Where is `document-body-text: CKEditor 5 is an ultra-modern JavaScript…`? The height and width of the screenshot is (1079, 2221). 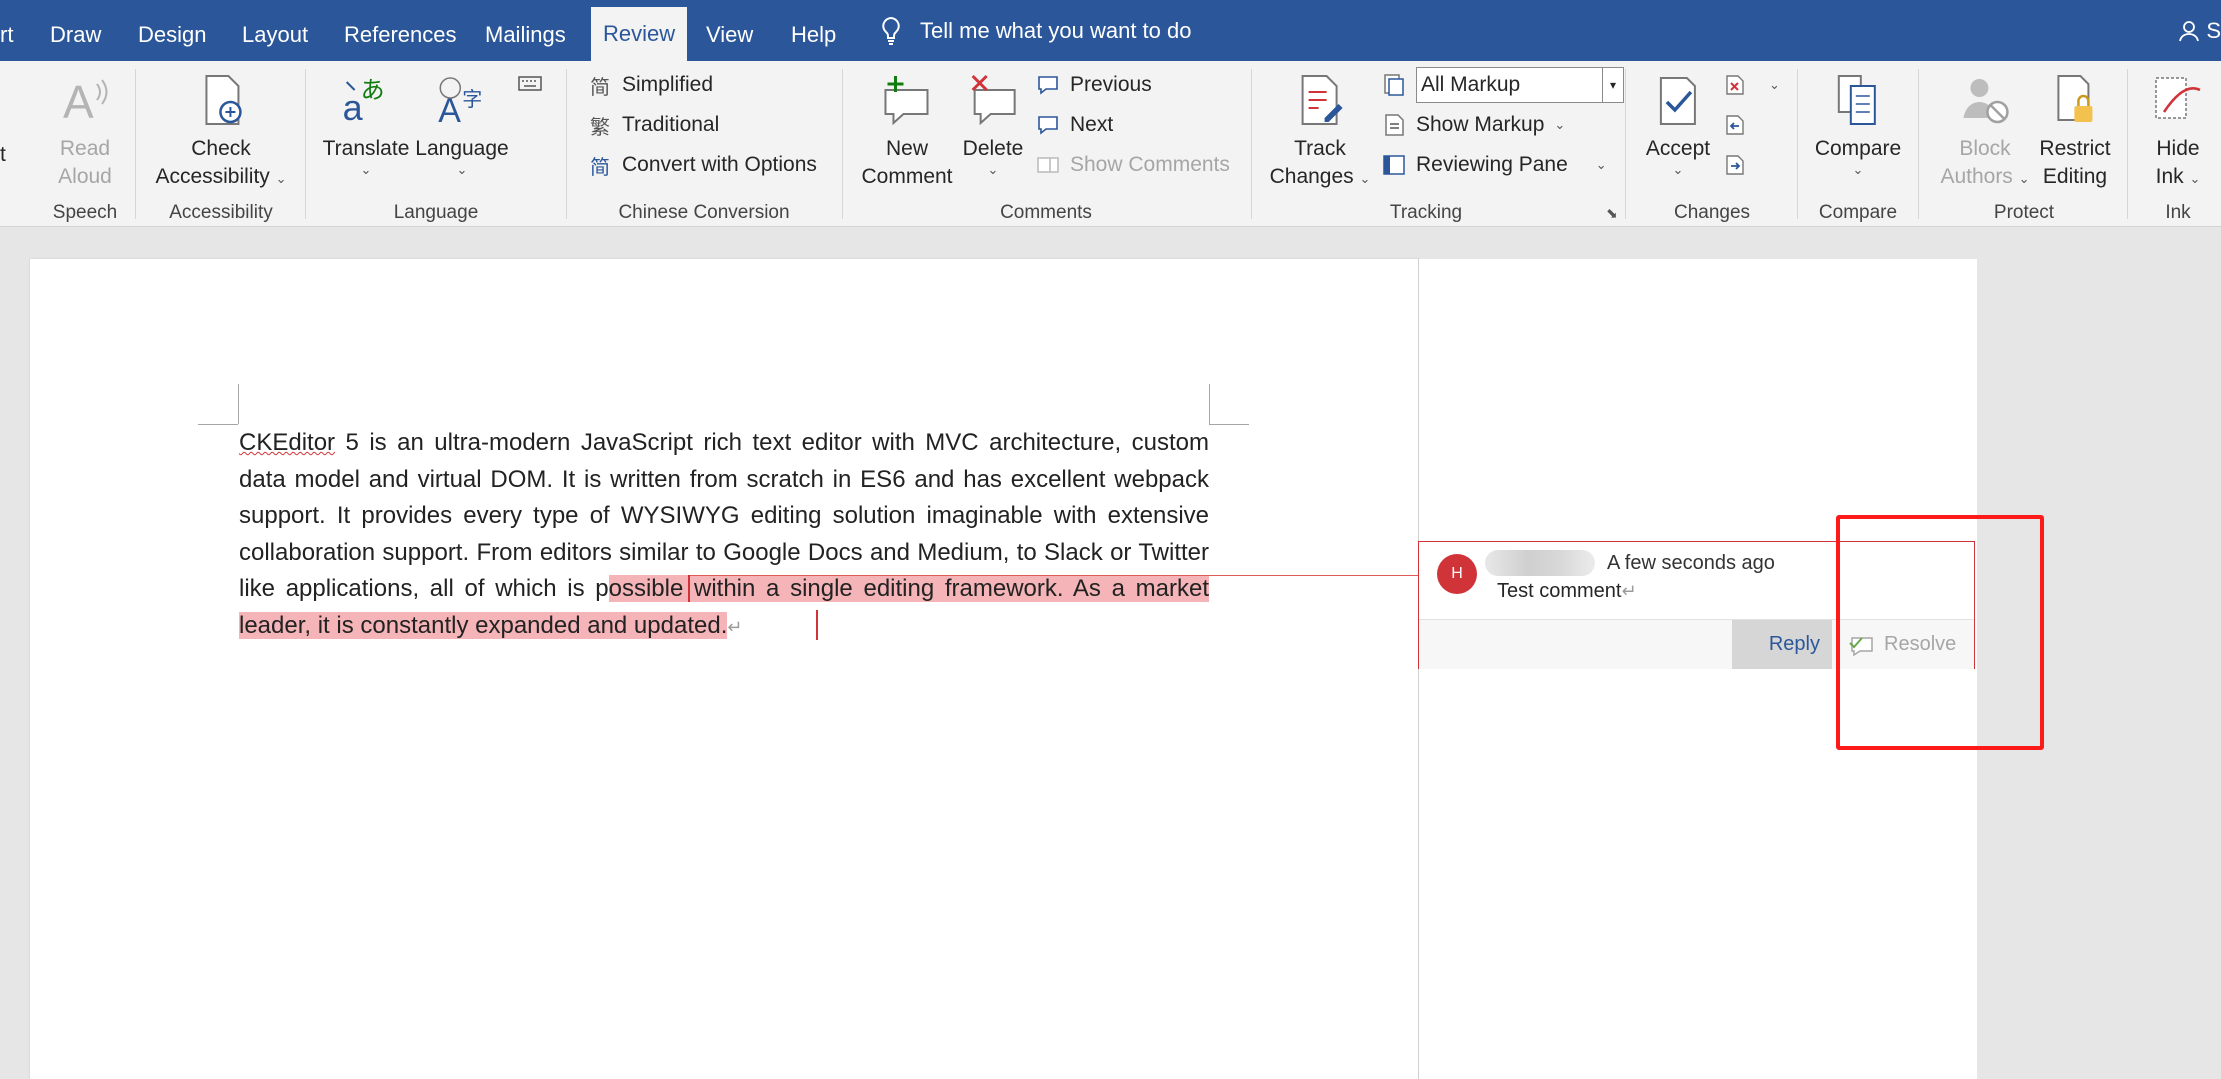 document-body-text: CKEditor 5 is an ultra-modern JavaScript… is located at coordinates (724, 535).